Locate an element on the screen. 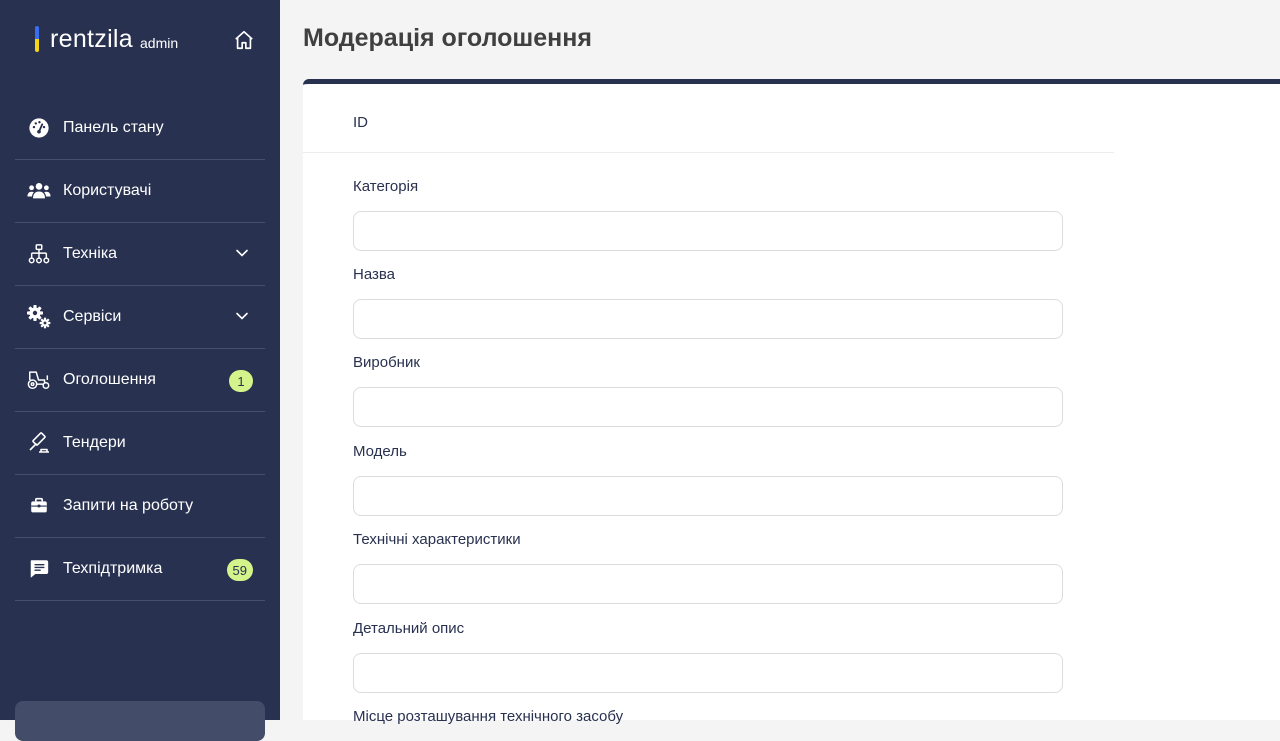 The image size is (1280, 741). brand-logo: rentzila admin is located at coordinates (106, 39).